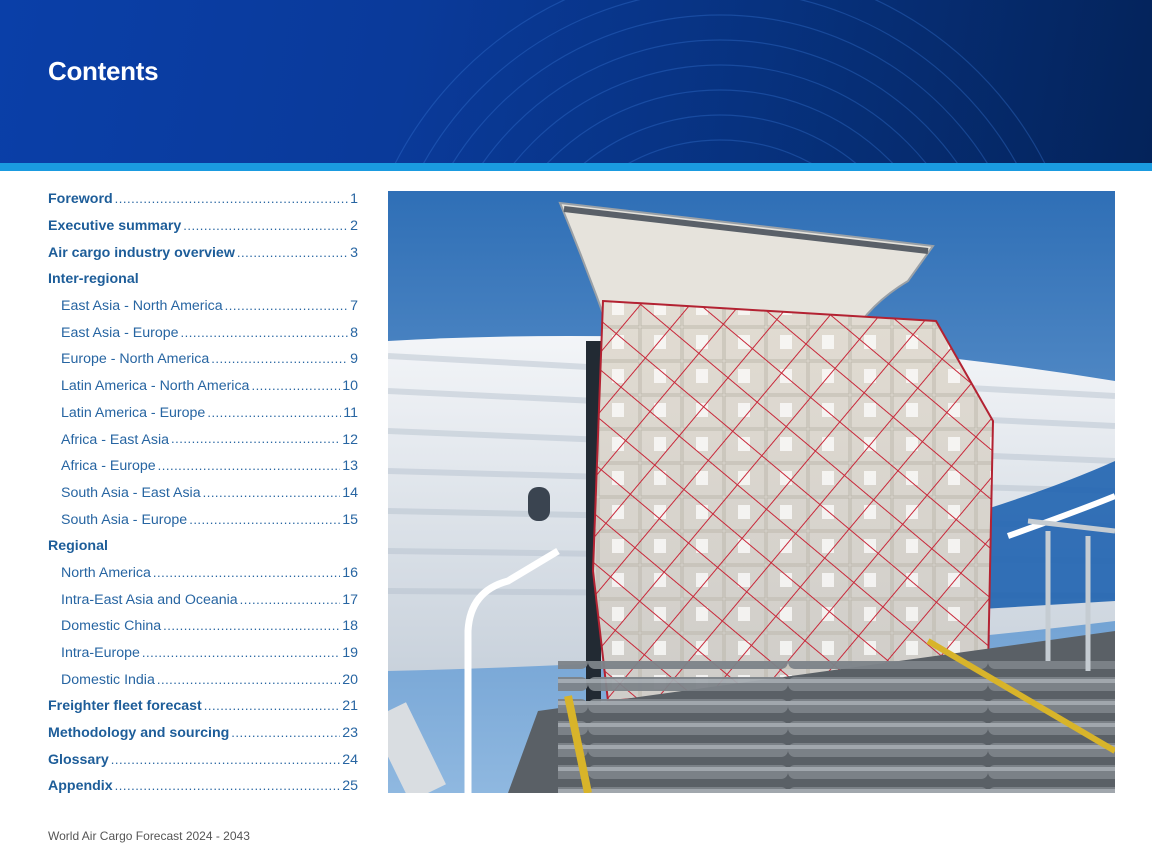 This screenshot has width=1152, height=864. I want to click on toc-entry-label: Foreword, so click(80, 199).